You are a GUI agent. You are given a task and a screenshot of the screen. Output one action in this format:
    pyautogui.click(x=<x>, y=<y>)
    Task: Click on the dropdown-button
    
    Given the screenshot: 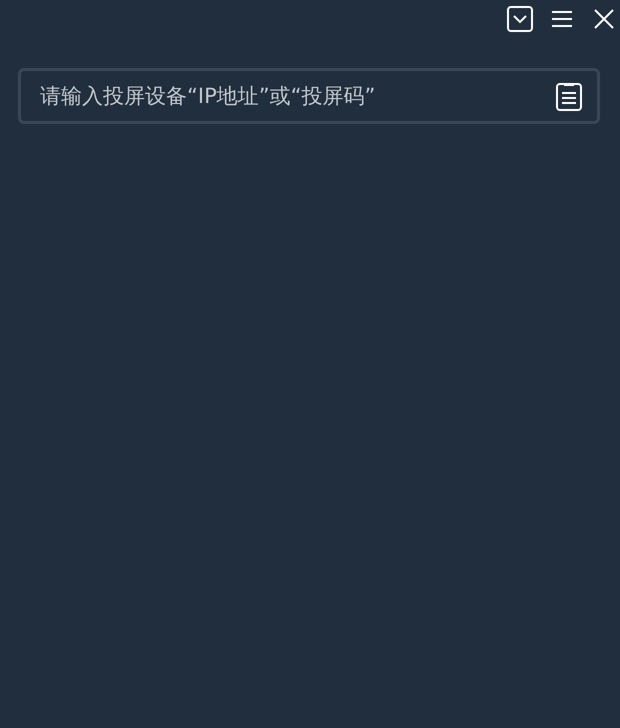 What is the action you would take?
    pyautogui.click(x=520, y=19)
    